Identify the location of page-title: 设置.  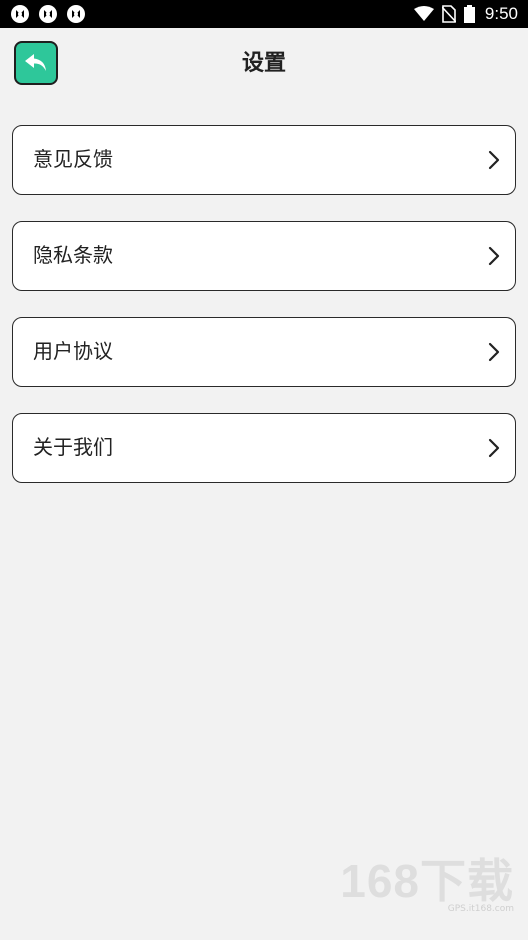
(263, 63).